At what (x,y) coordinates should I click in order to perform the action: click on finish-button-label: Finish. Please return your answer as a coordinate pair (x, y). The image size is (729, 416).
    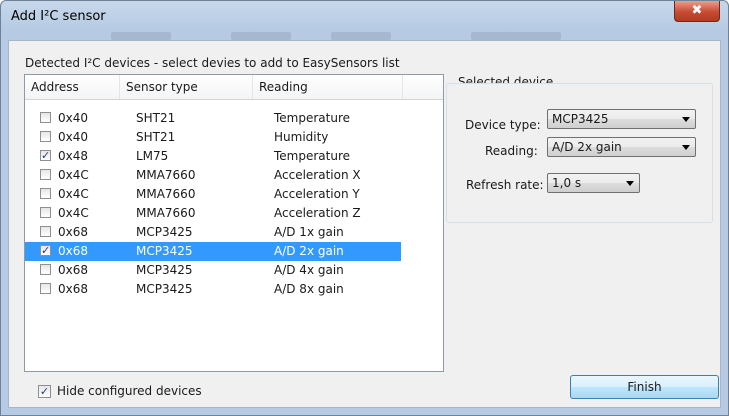
    Looking at the image, I should click on (644, 387).